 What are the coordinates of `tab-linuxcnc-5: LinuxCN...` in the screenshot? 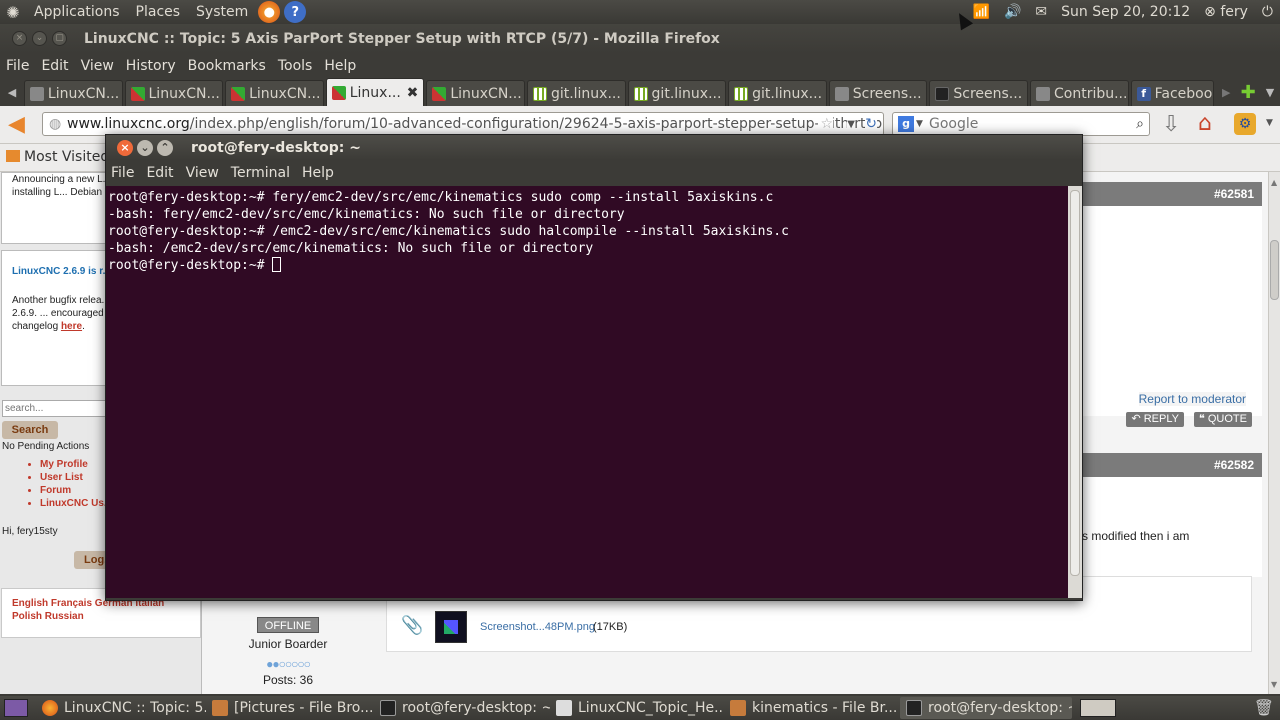 It's located at (475, 93).